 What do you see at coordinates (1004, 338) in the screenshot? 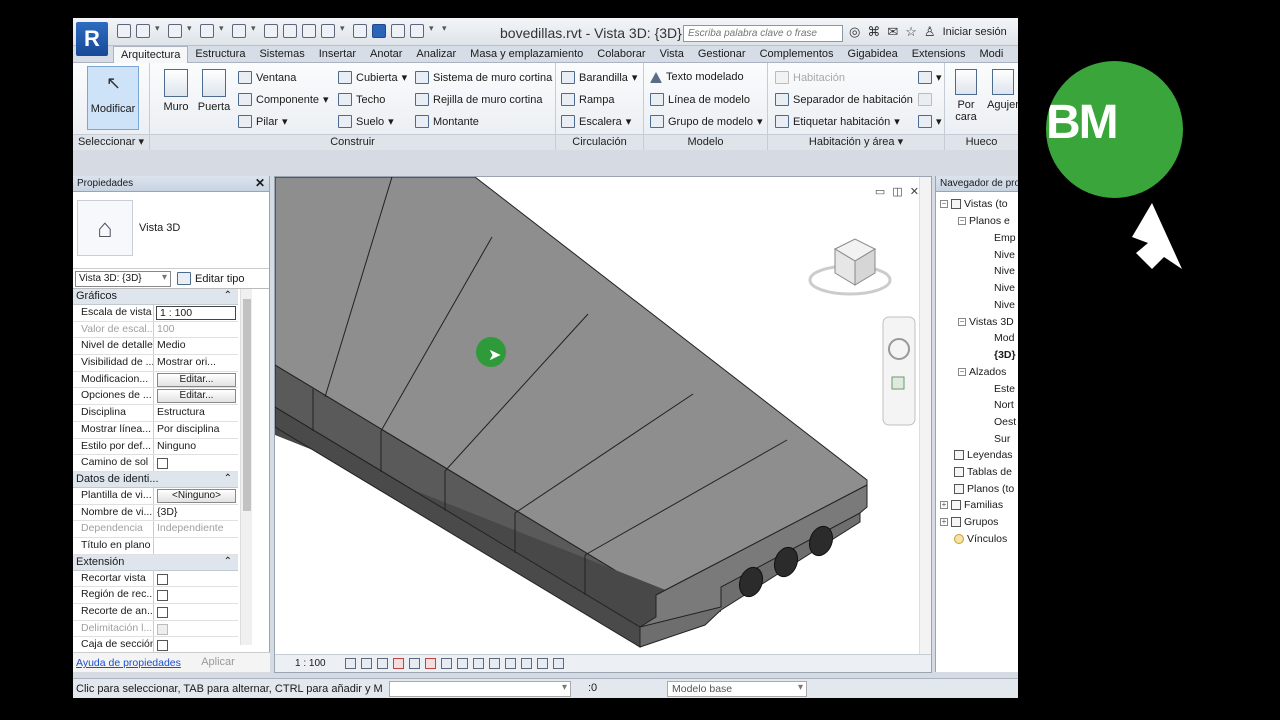
I see `tree-3d-item: Mod` at bounding box center [1004, 338].